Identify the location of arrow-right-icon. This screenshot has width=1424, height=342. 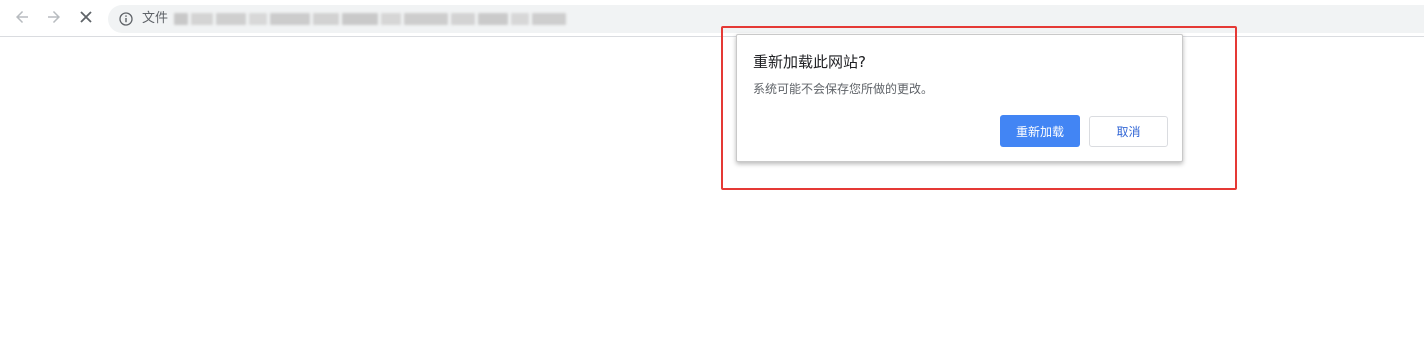
(54, 19).